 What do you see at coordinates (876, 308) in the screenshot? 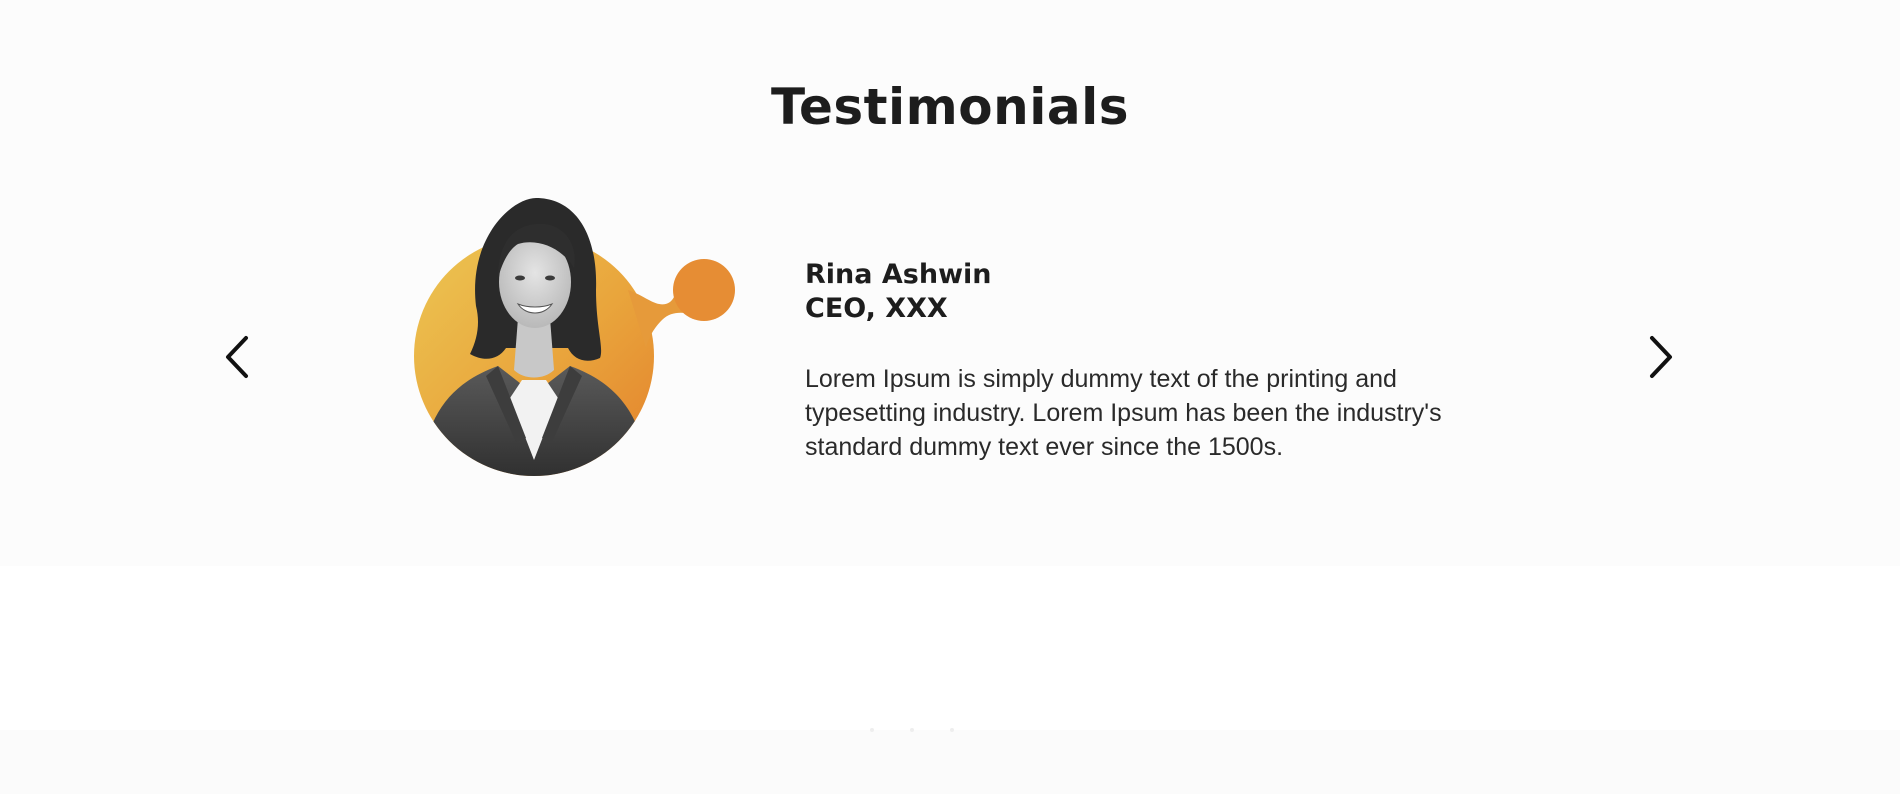
I see `author-role: CEO, XXX` at bounding box center [876, 308].